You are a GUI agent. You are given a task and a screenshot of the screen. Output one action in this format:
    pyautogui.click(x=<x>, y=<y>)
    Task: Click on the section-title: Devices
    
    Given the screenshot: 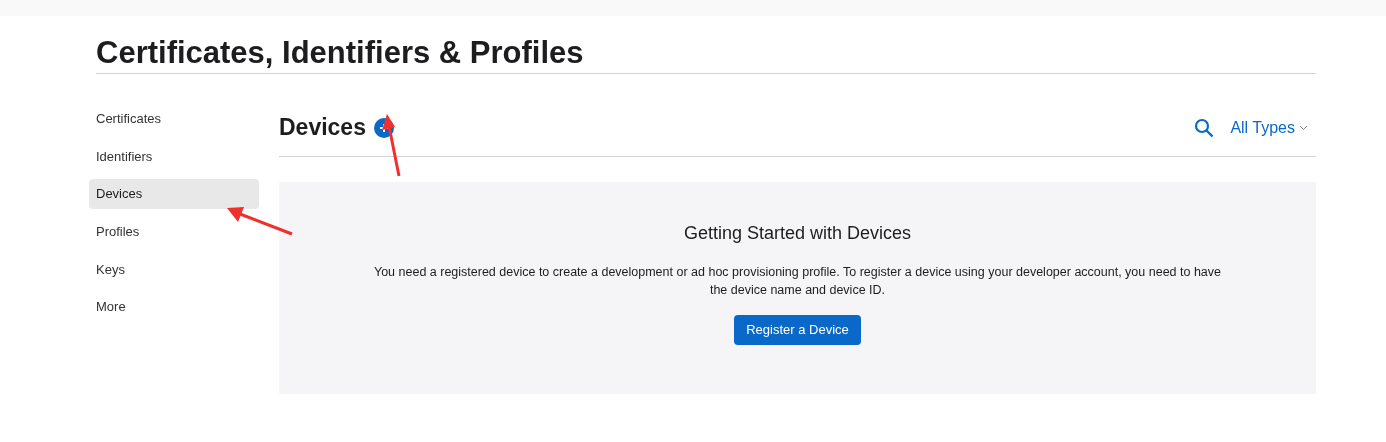 What is the action you would take?
    pyautogui.click(x=322, y=128)
    